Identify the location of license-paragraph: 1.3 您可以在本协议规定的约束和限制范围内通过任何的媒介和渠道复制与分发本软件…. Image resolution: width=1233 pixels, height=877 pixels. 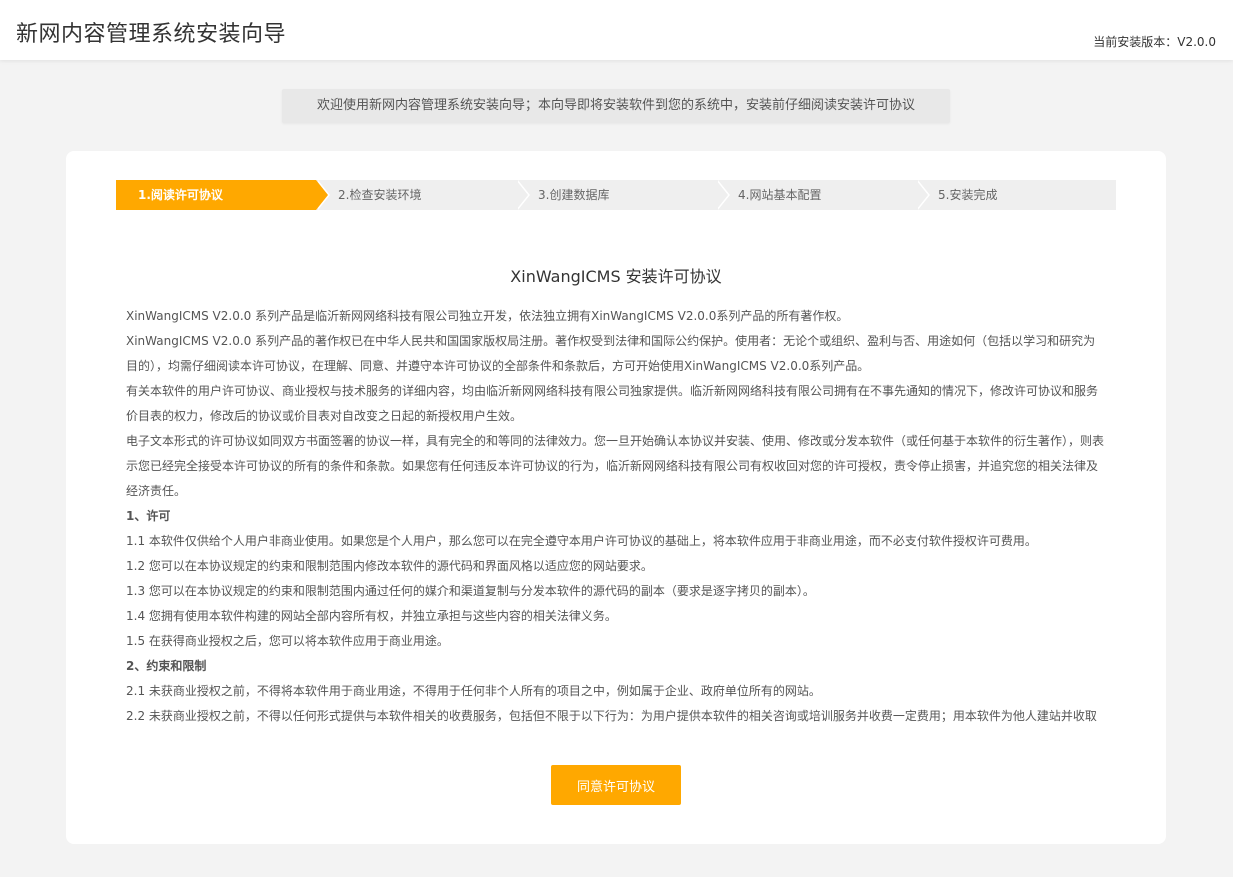
(470, 591).